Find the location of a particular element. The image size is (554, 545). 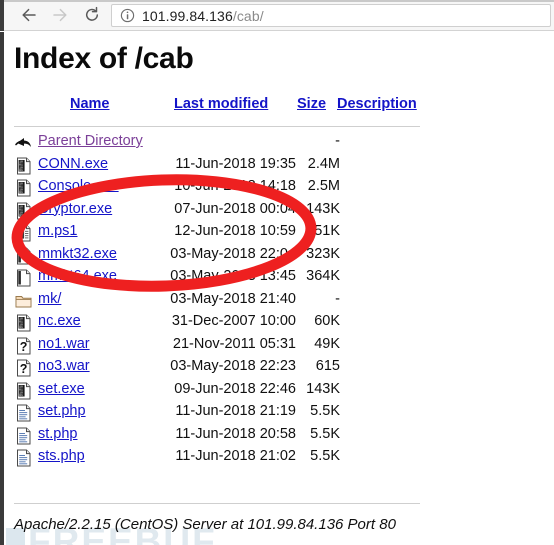

file-date: 03-May-2018 22:23 is located at coordinates (233, 366).